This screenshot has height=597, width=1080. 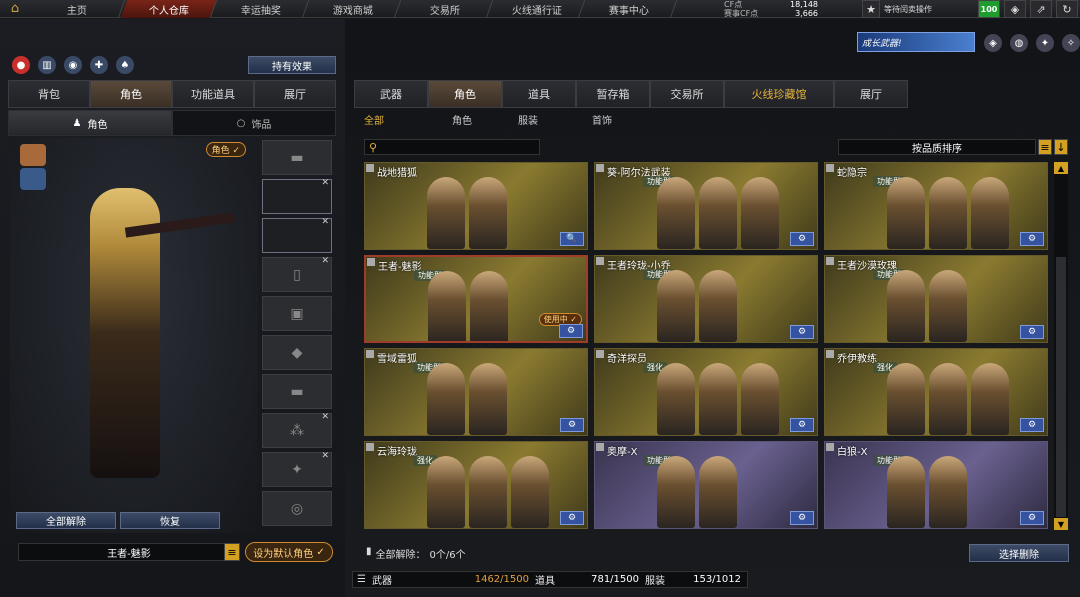 I want to click on left-tabs: 背包 角色 功能道具 展厅, so click(x=172, y=94).